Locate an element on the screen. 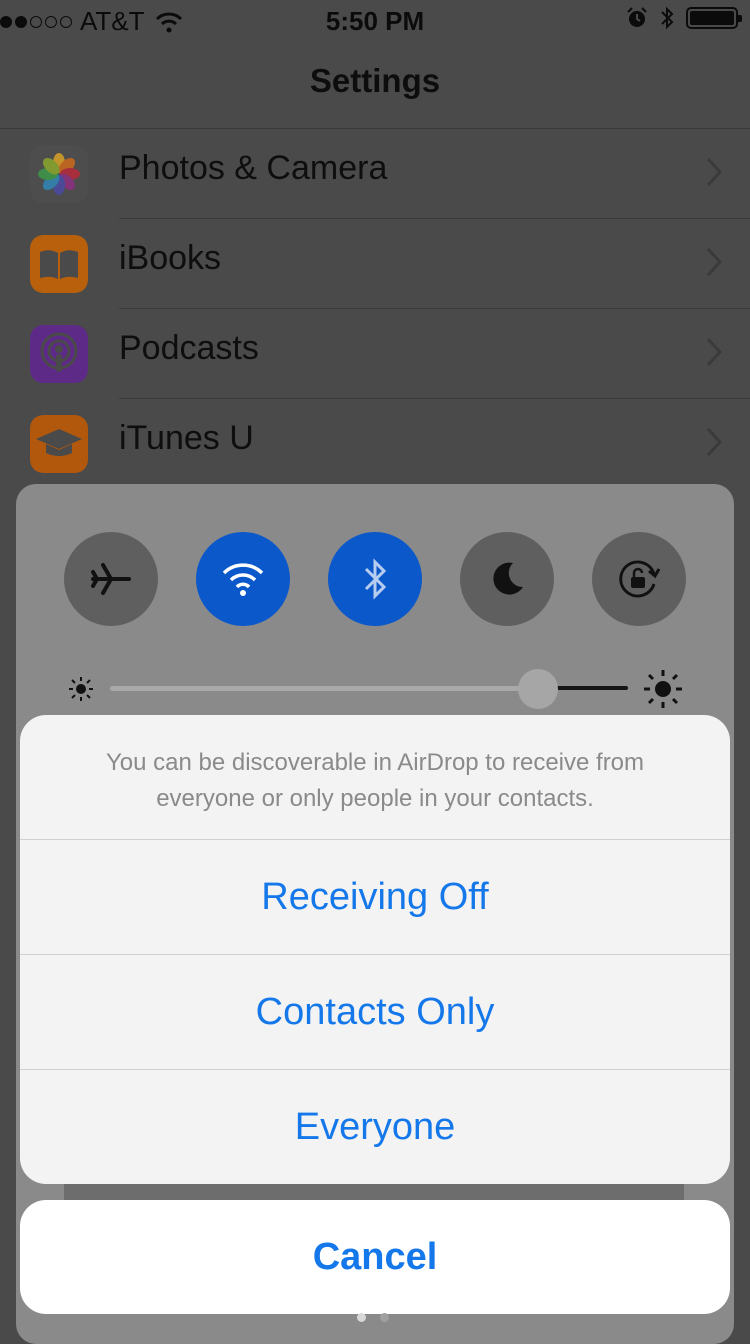 This screenshot has width=750, height=1344. alarm-icon is located at coordinates (637, 17).